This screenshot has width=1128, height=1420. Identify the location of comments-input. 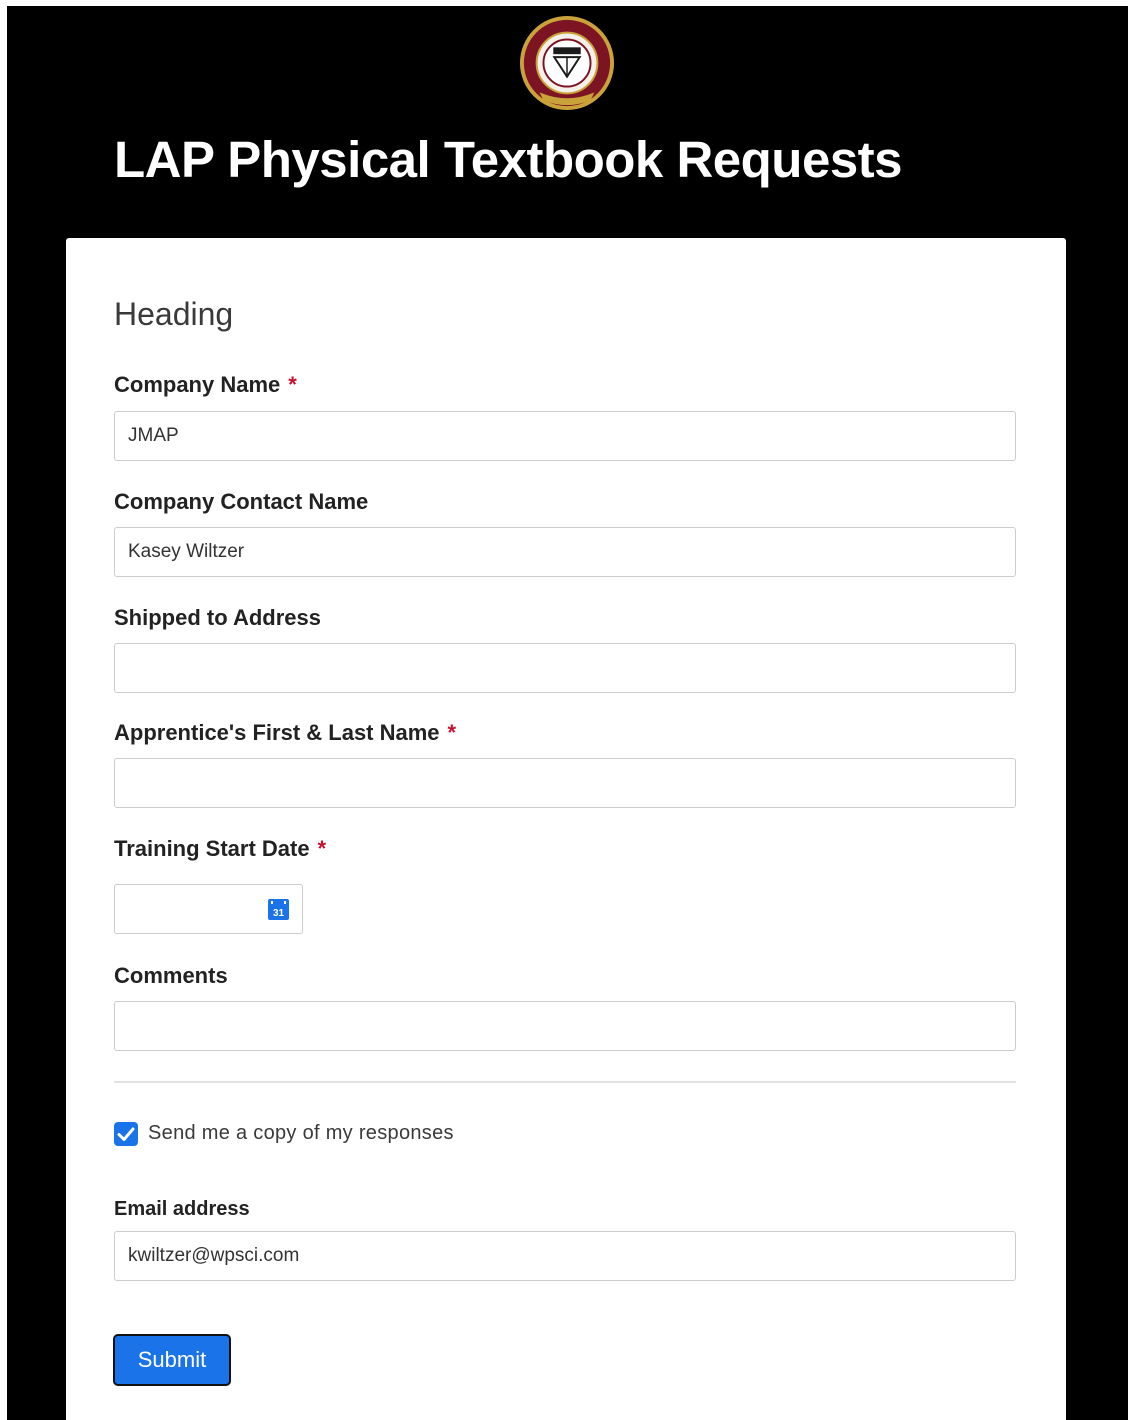
(565, 1026).